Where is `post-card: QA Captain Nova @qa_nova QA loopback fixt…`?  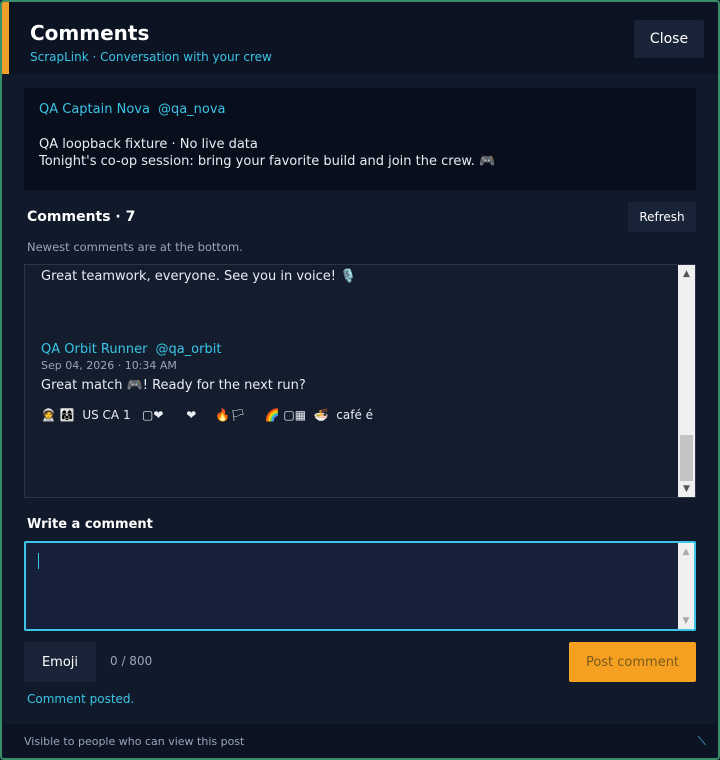 post-card: QA Captain Nova @qa_nova QA loopback fixt… is located at coordinates (360, 139).